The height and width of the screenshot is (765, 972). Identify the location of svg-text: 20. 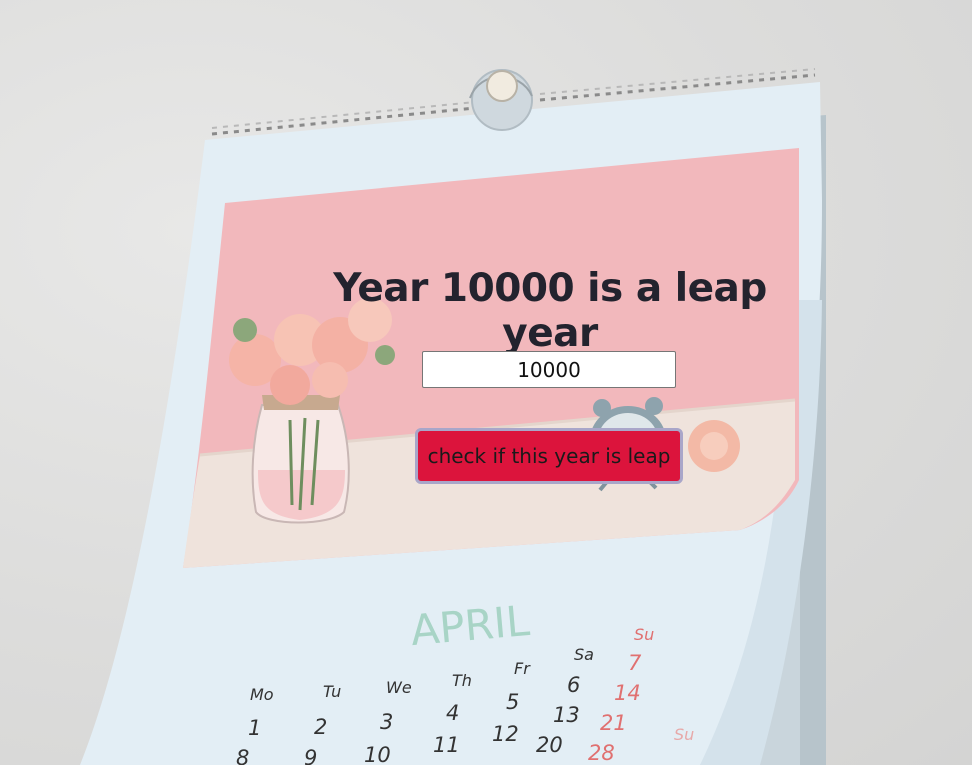
(549, 745).